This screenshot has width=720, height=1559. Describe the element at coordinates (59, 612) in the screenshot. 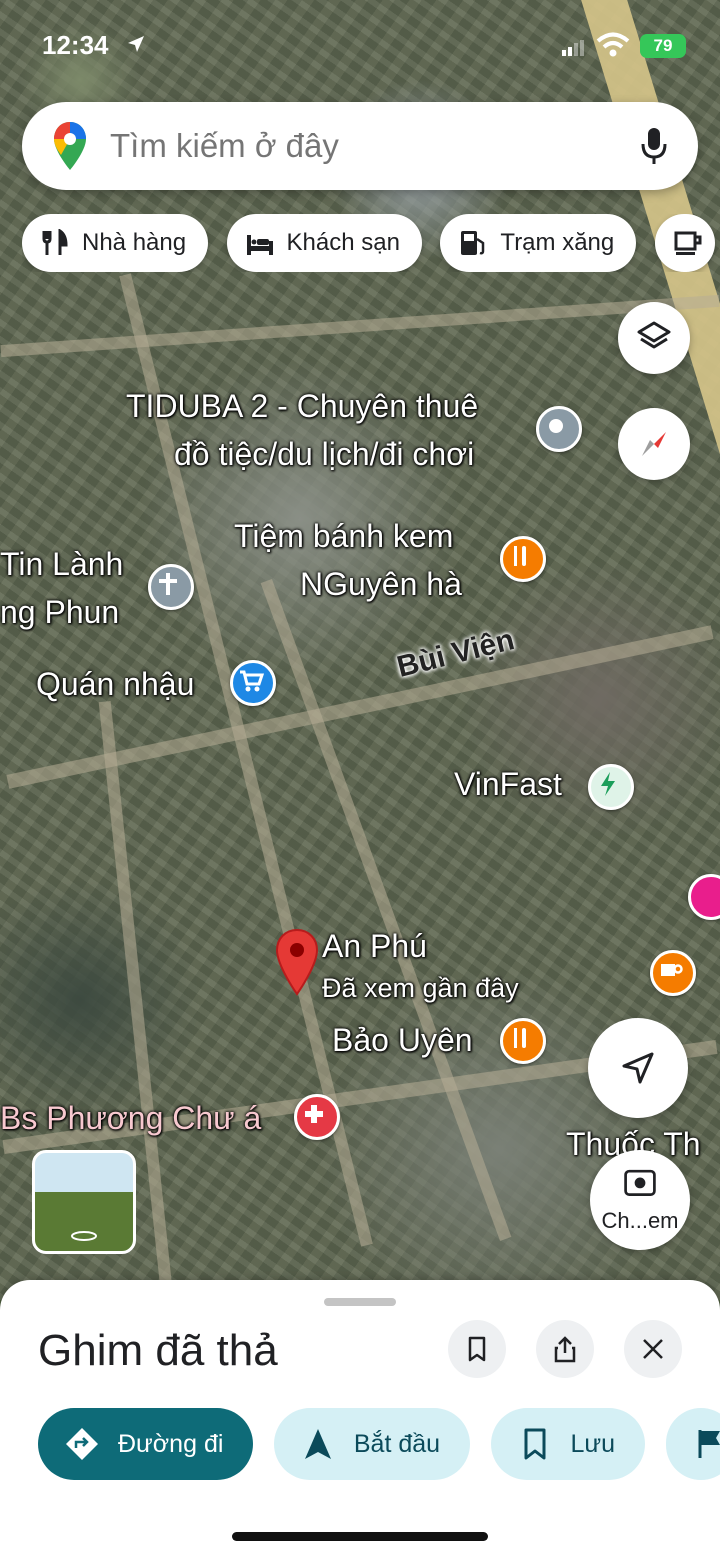

I see `map-label-tin-lanh: ng Phun` at that location.